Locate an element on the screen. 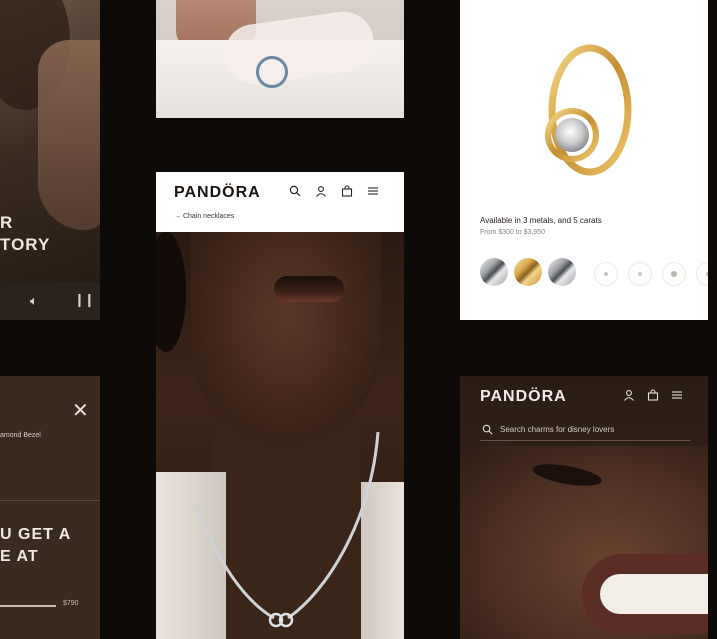  close-icon: ✕ is located at coordinates (80, 410).